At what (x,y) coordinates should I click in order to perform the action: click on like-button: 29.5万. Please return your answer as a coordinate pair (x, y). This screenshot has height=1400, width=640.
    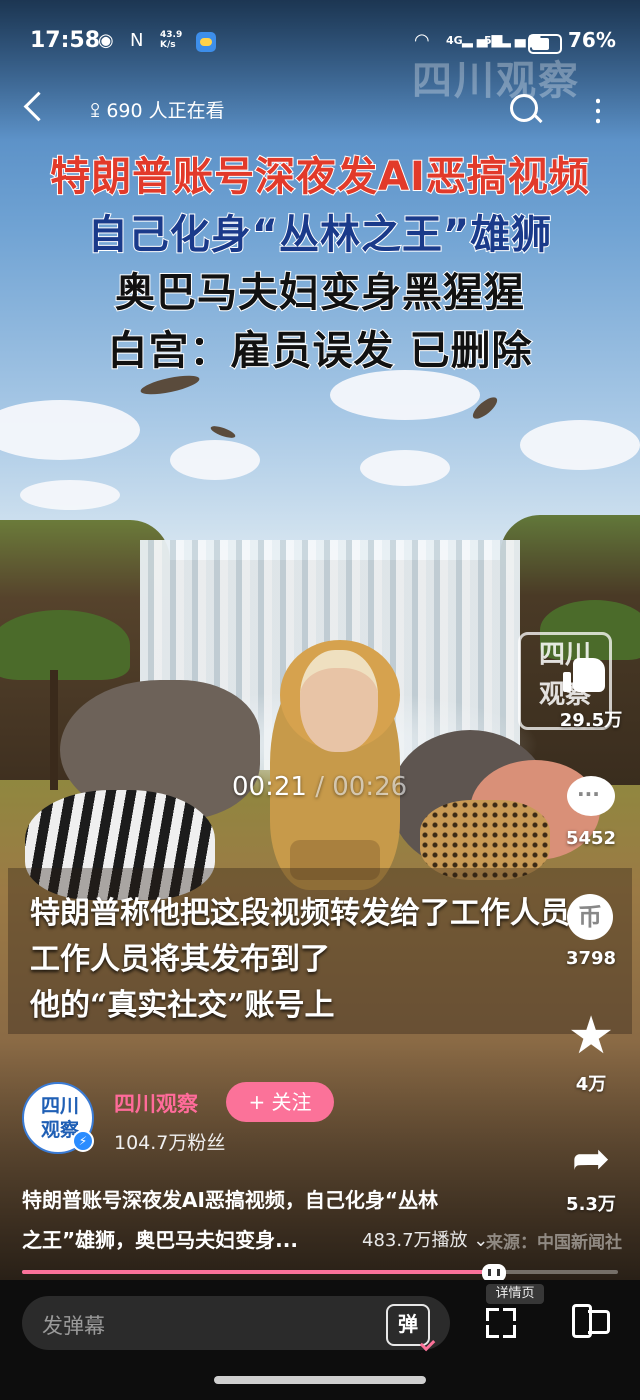
    Looking at the image, I should click on (591, 691).